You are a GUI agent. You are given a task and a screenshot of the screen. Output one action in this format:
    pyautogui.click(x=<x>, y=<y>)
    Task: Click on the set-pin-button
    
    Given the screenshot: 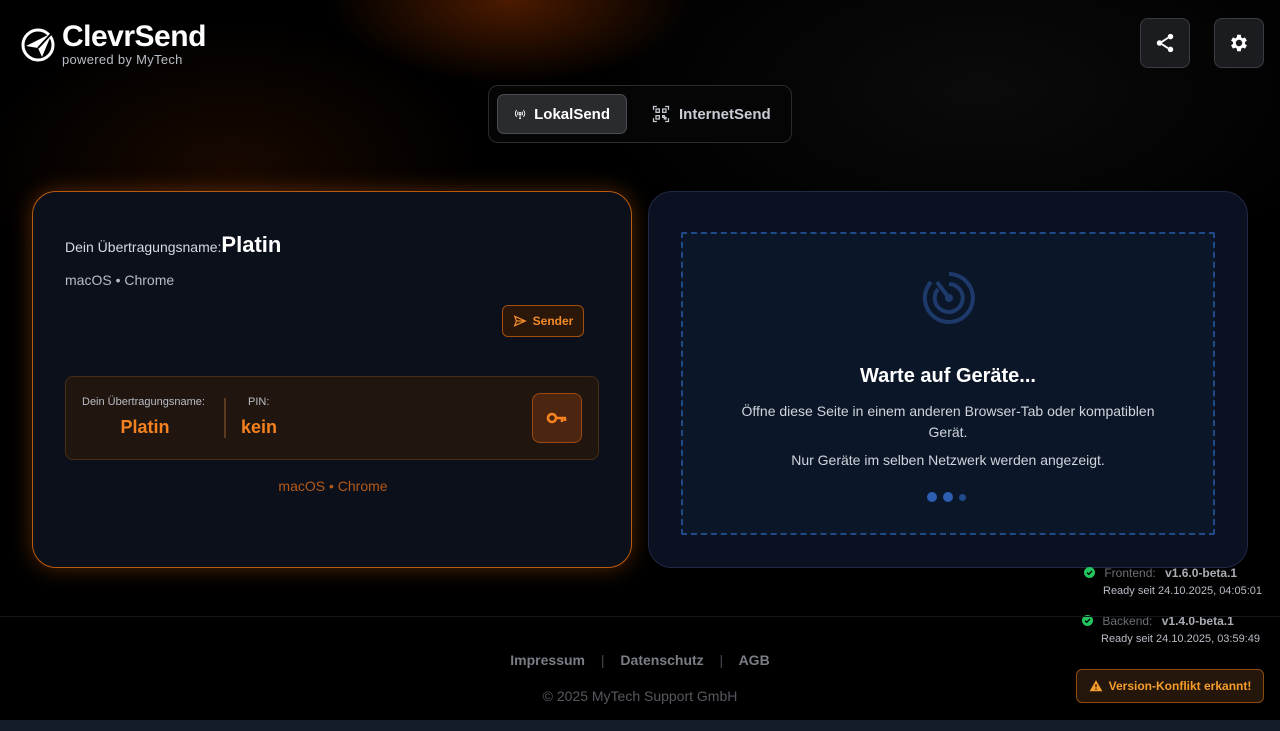 What is the action you would take?
    pyautogui.click(x=557, y=418)
    